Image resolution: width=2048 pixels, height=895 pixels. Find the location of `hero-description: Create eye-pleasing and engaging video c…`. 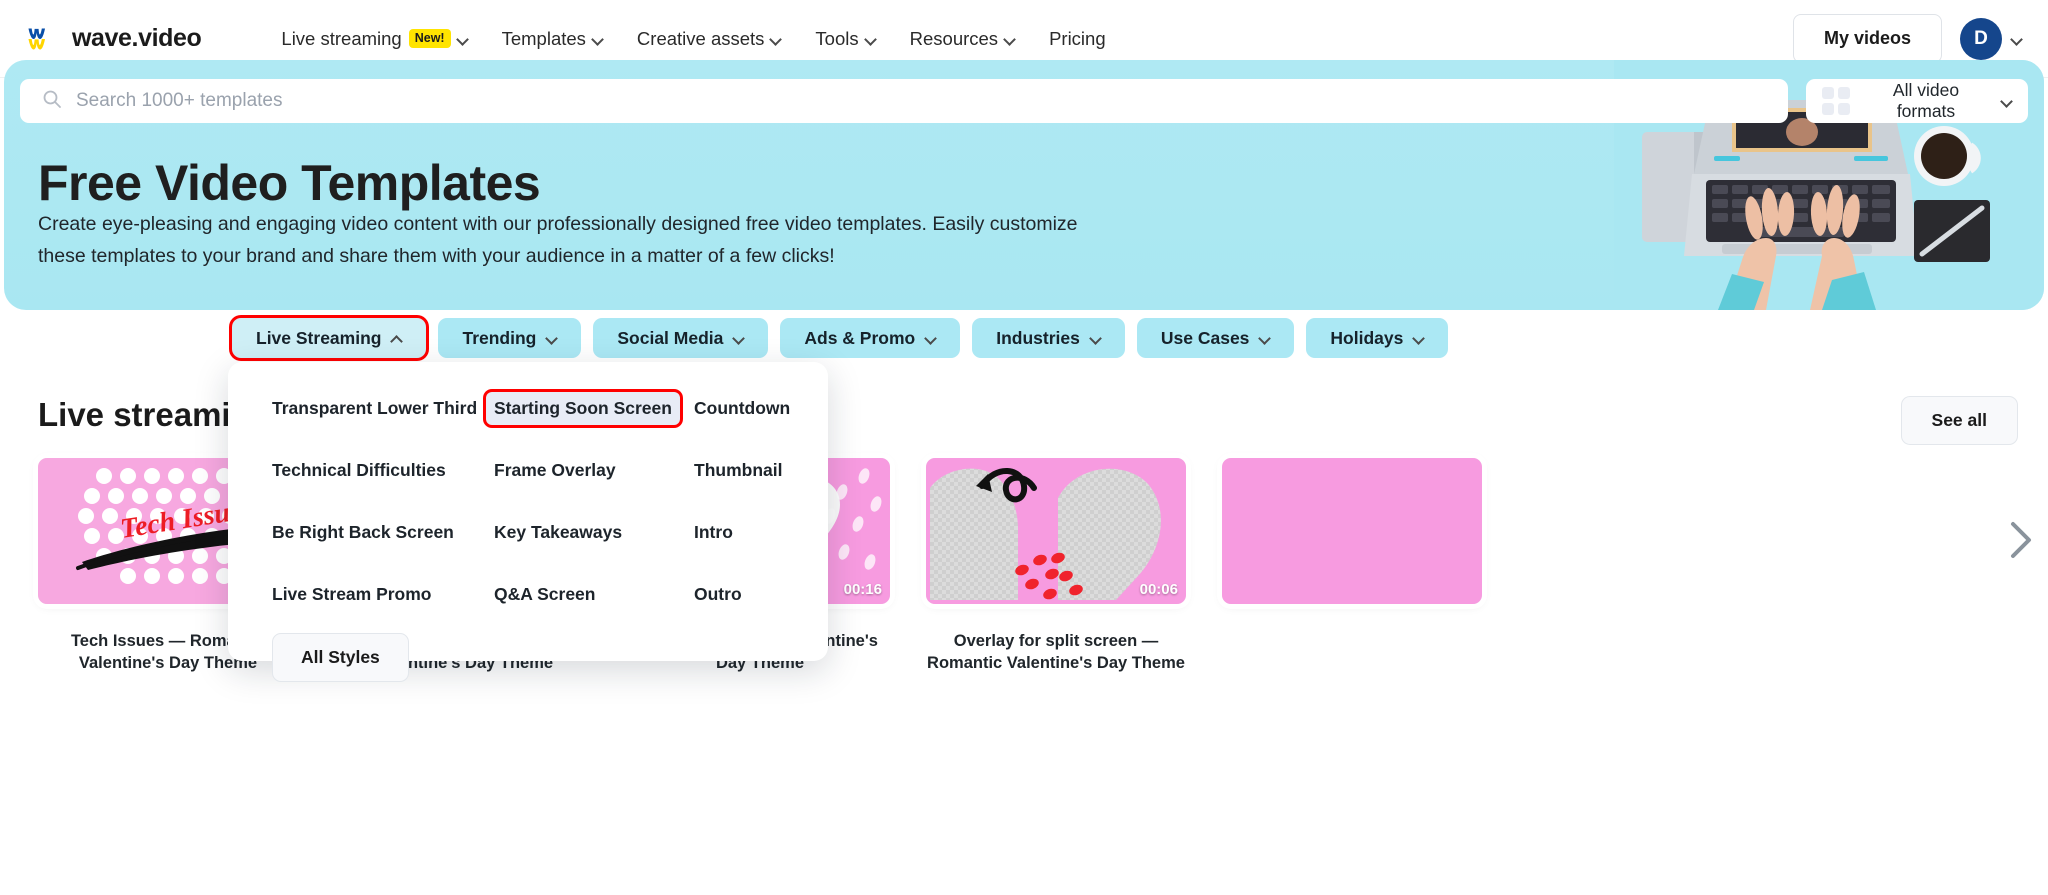

hero-description: Create eye-pleasing and engaging video c… is located at coordinates (558, 240).